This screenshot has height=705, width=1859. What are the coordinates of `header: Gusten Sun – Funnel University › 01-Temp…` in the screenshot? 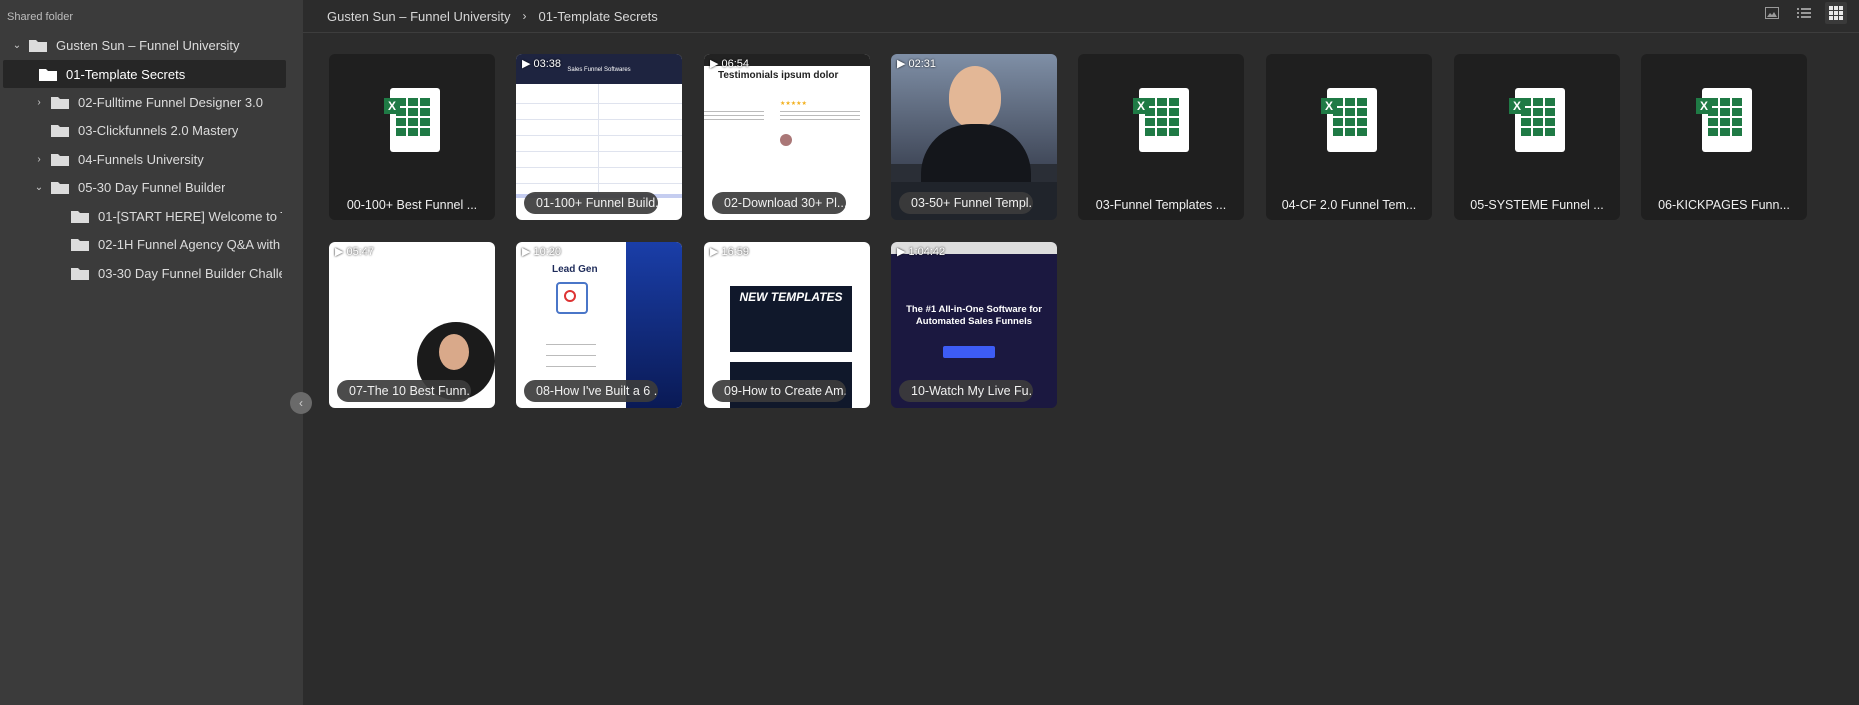 It's located at (1081, 16).